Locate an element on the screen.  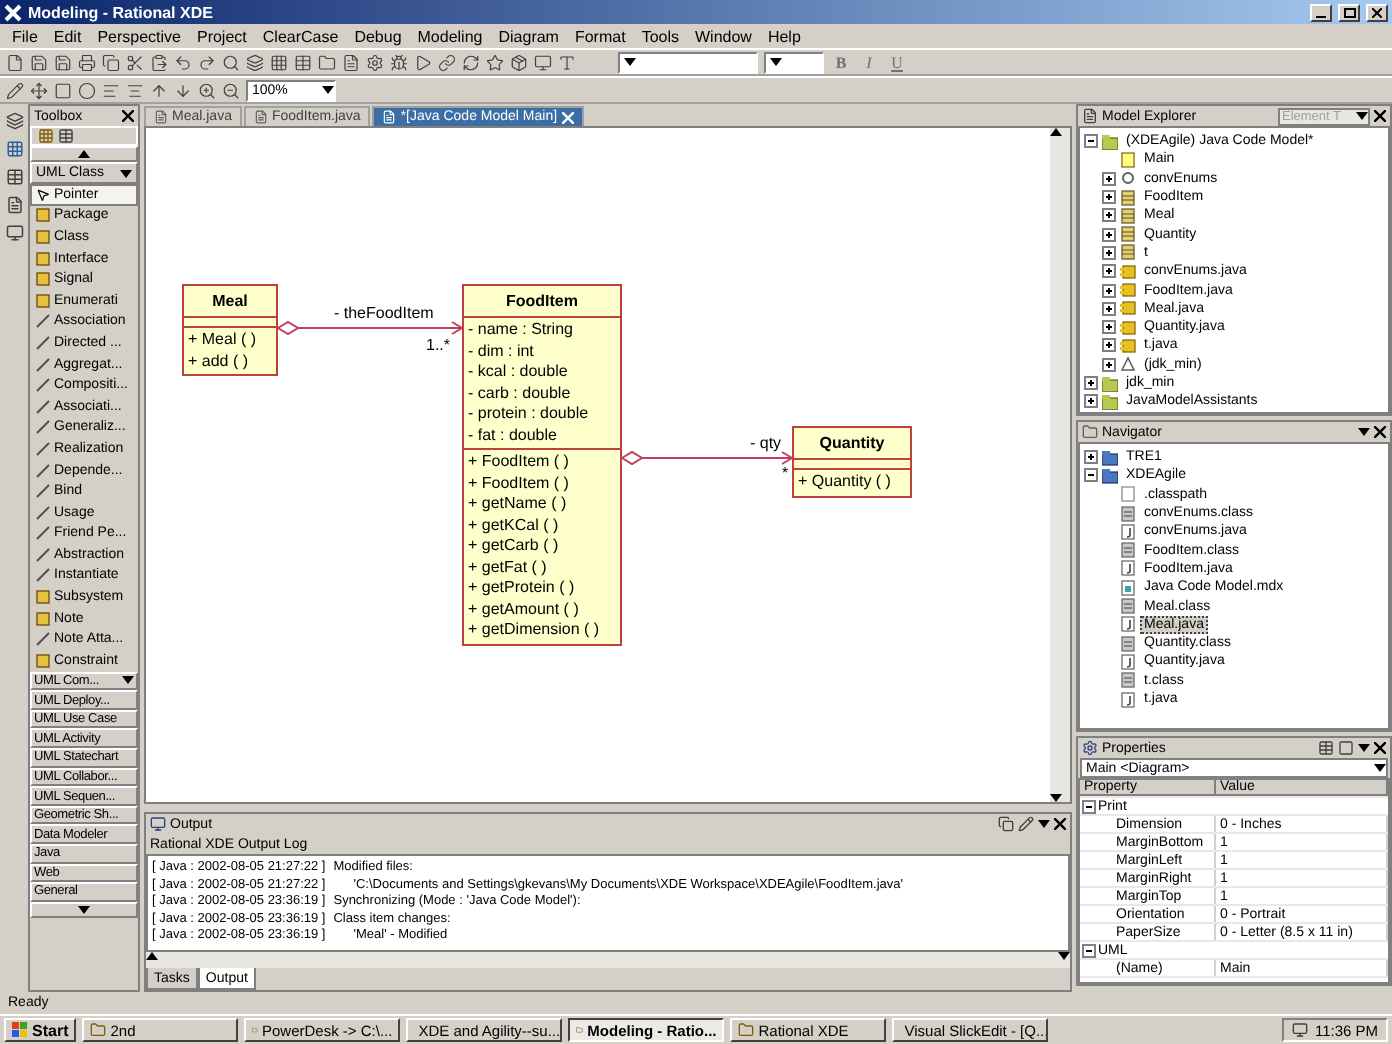
menu-item: Help is located at coordinates (784, 36).